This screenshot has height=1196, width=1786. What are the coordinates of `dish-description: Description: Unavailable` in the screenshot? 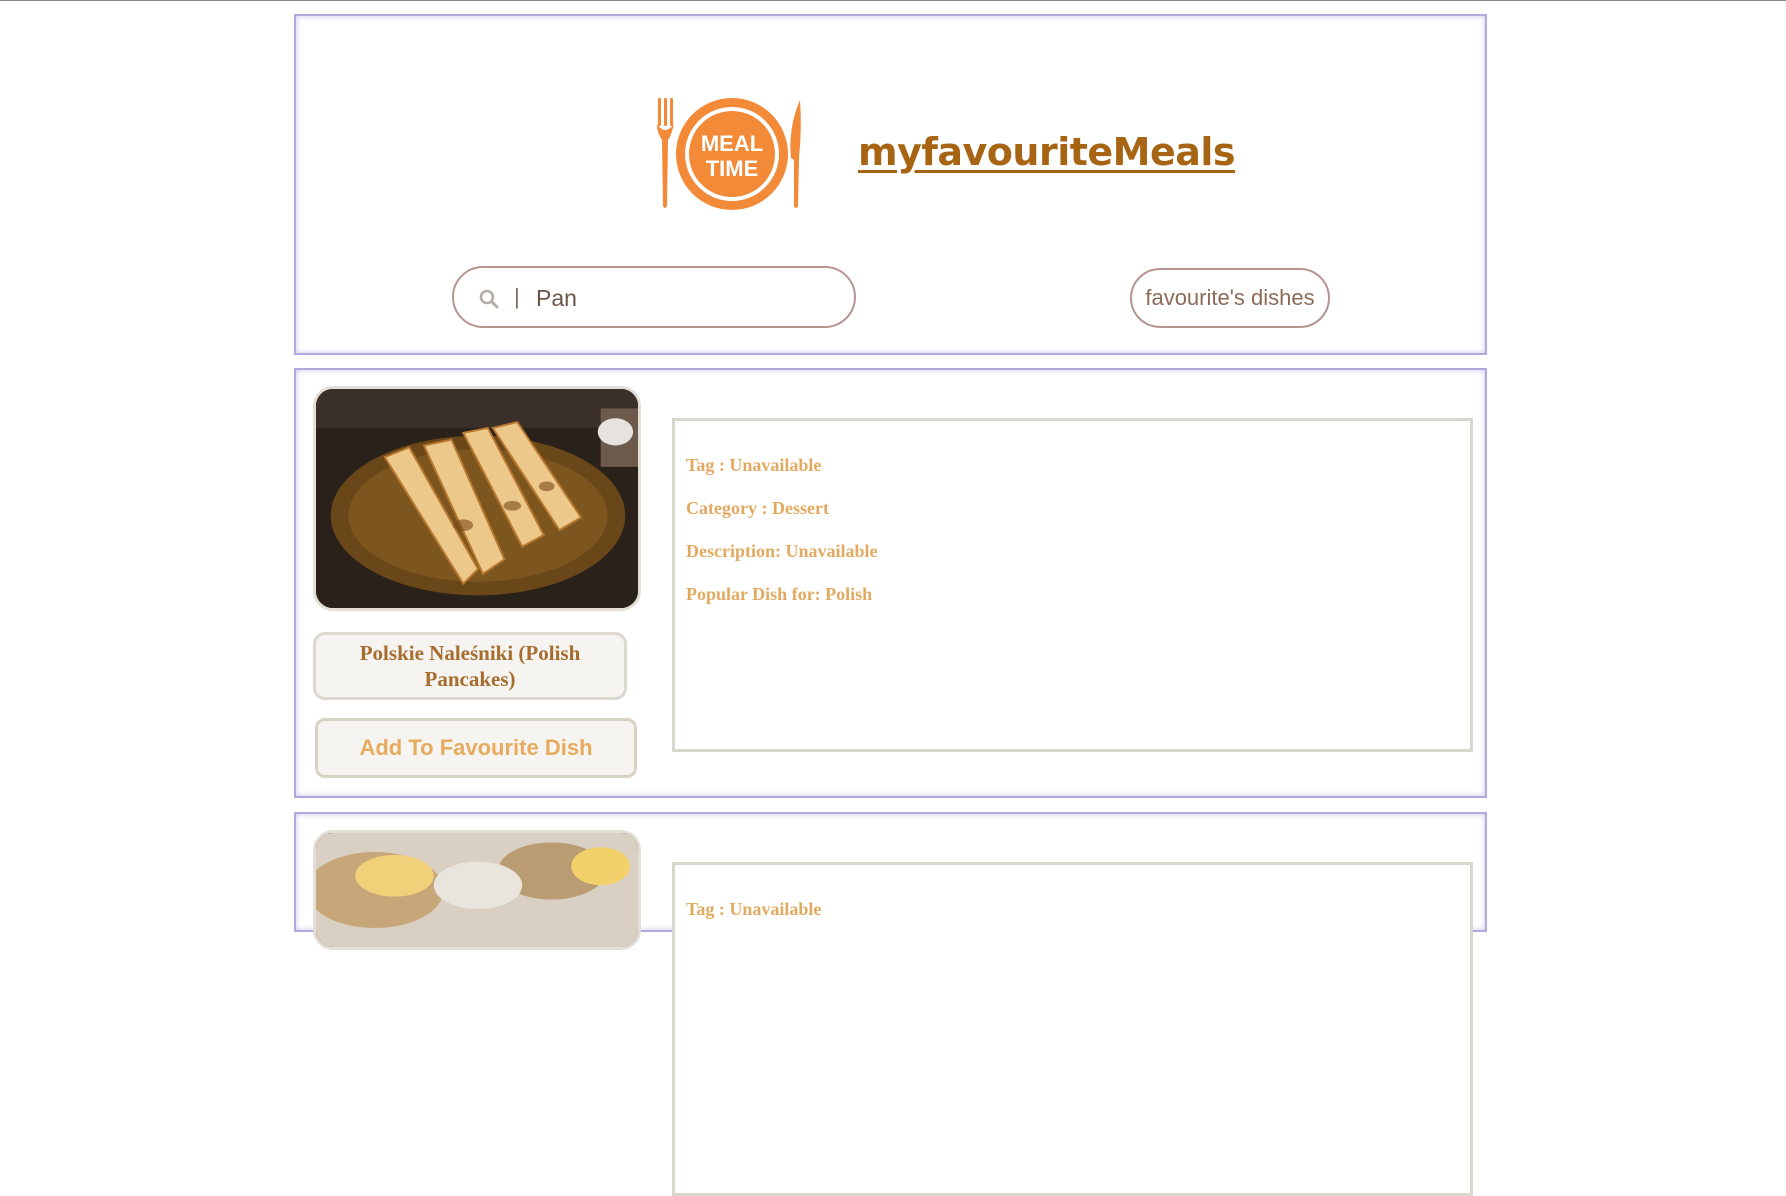 It's located at (782, 551).